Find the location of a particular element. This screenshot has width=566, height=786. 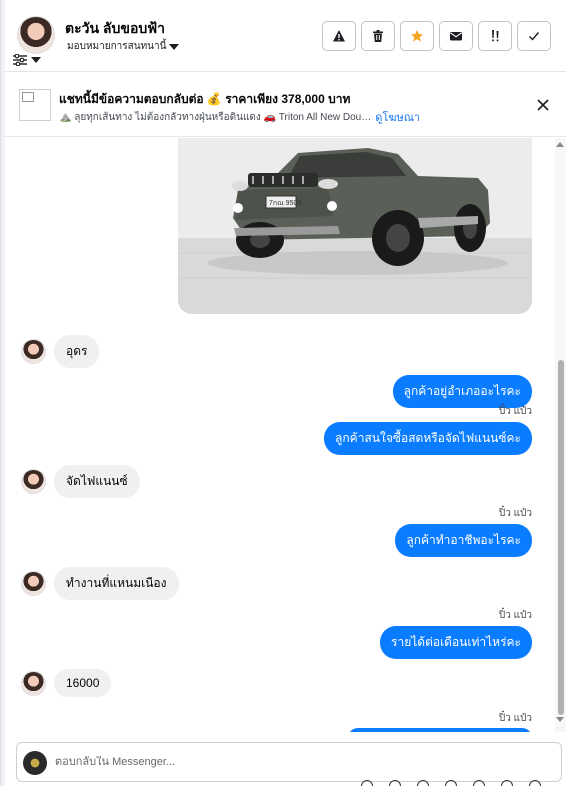

header-action-buttons is located at coordinates (436, 36).